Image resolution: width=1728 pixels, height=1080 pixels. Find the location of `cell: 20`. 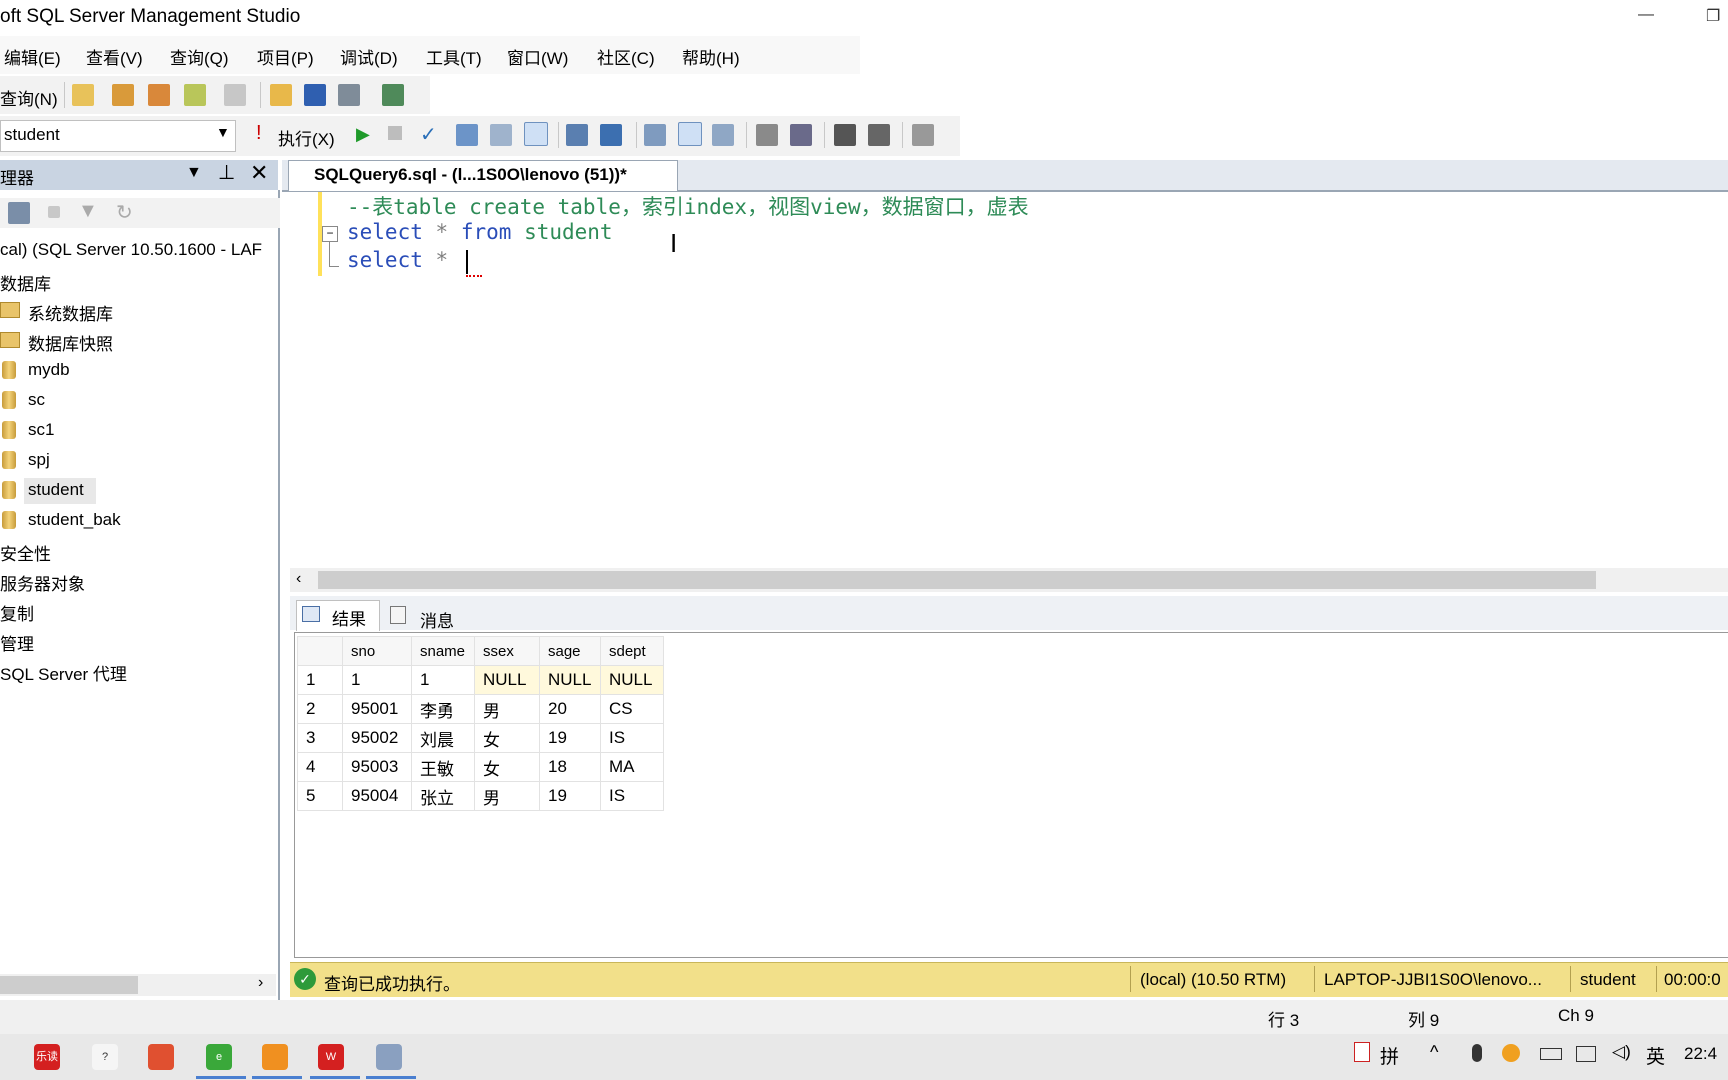

cell: 20 is located at coordinates (570, 709).